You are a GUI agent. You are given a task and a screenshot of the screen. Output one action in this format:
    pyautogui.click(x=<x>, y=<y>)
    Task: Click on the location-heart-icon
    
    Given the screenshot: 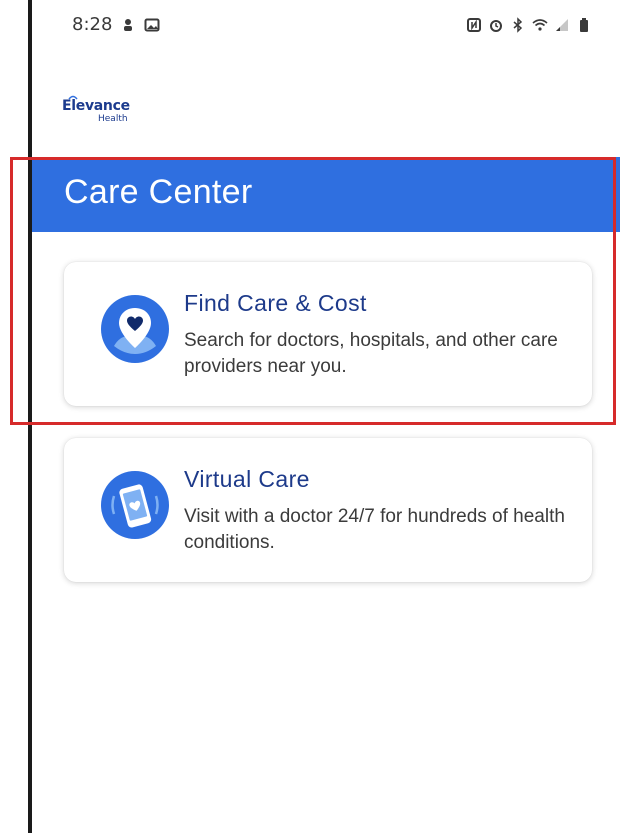 What is the action you would take?
    pyautogui.click(x=135, y=329)
    